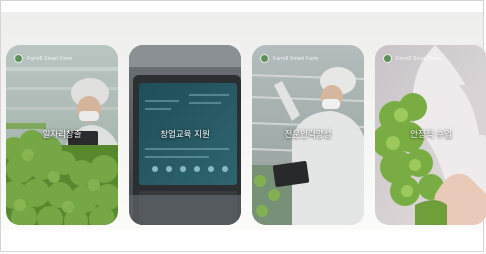 The height and width of the screenshot is (254, 486). I want to click on card-label: 전문인력양성, so click(308, 135).